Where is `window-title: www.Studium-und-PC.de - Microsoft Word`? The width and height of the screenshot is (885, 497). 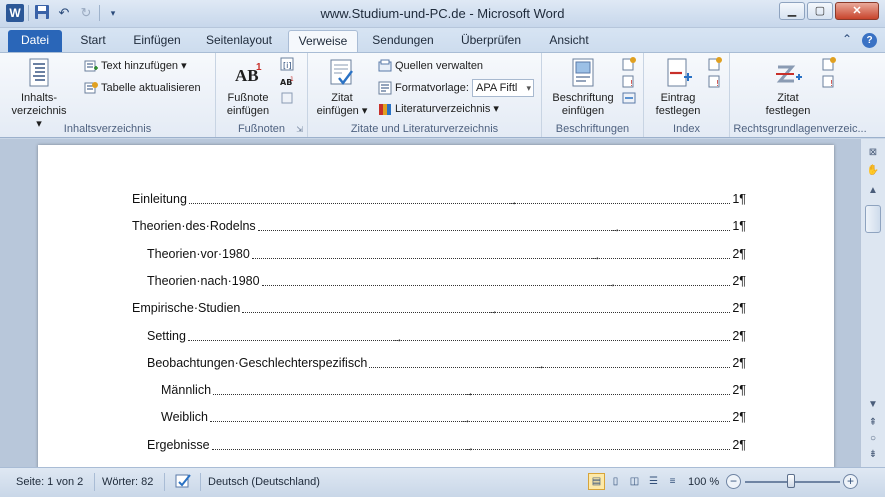
window-title: www.Studium-und-PC.de - Microsoft Word is located at coordinates (442, 13).